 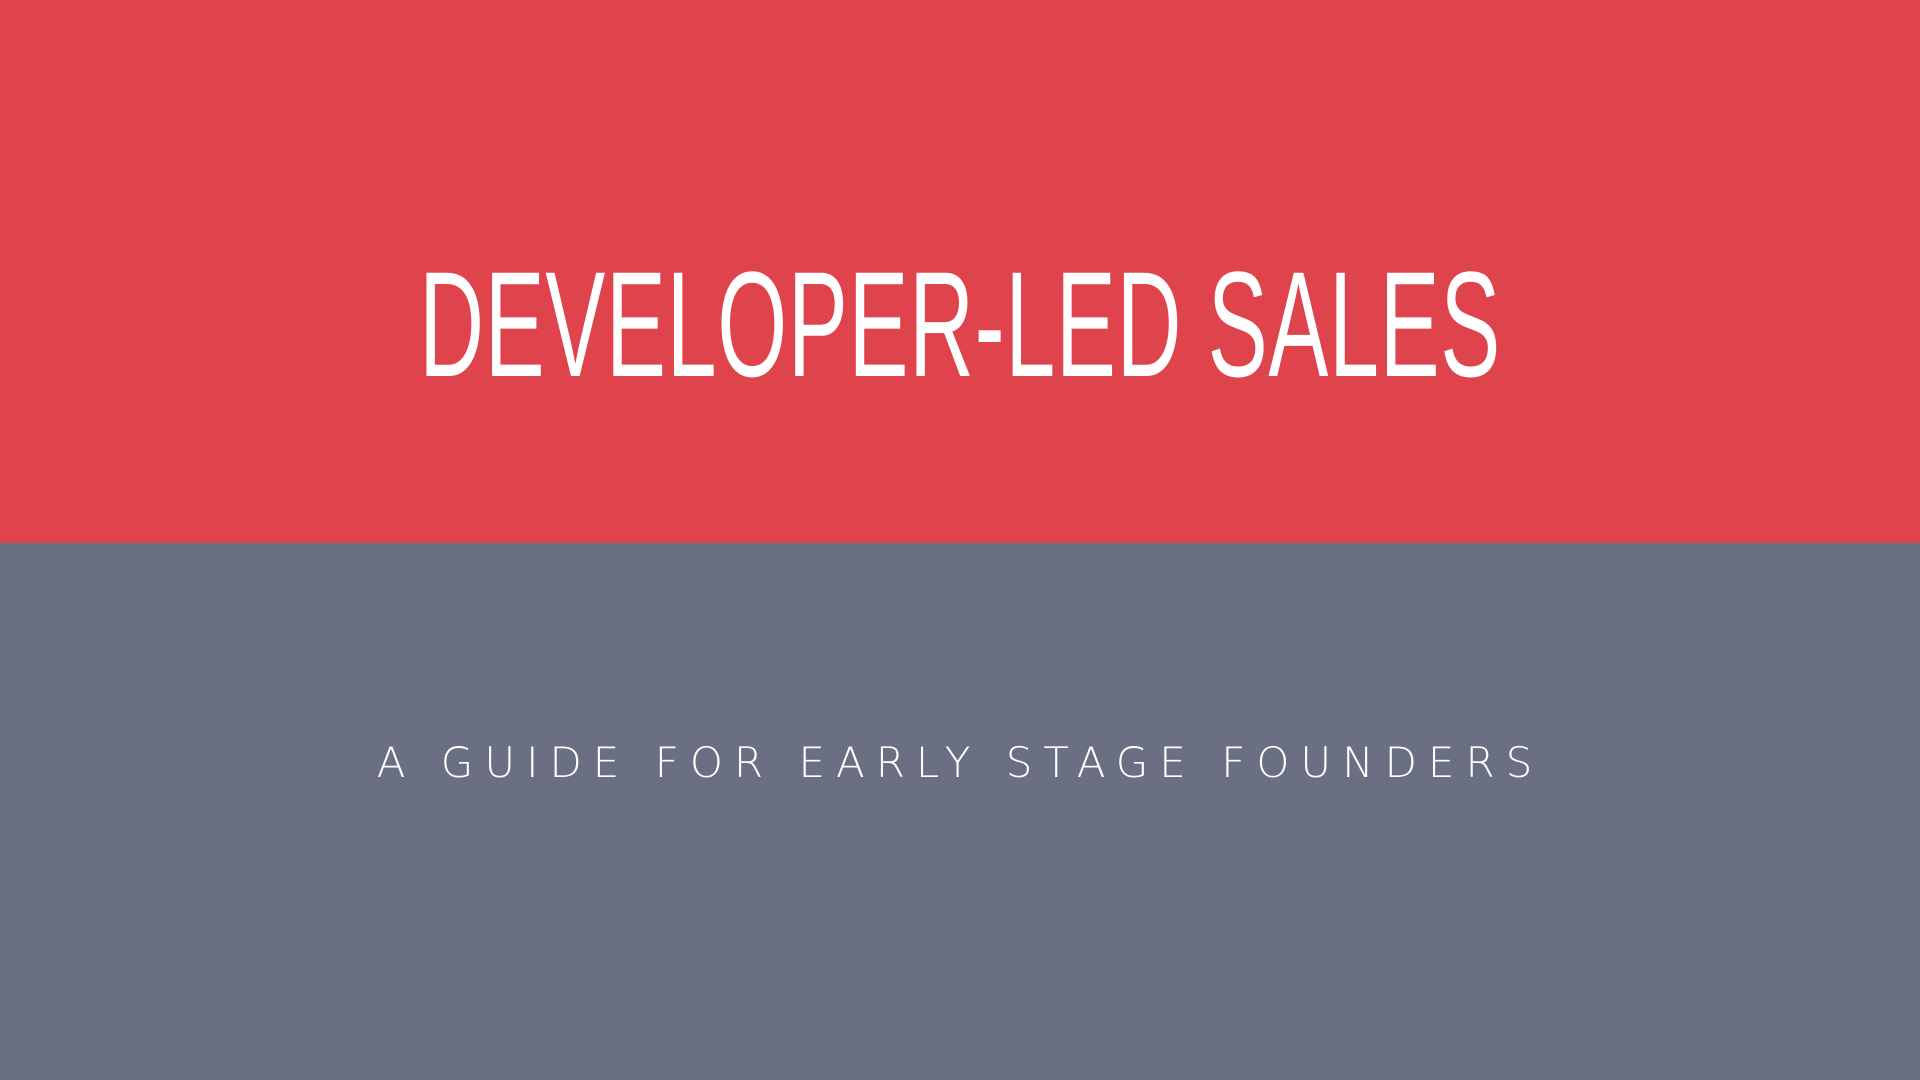 What do you see at coordinates (960, 762) in the screenshot?
I see `slide-subtitle: A GUIDE FOR EARLY STAGE FOUNDERS` at bounding box center [960, 762].